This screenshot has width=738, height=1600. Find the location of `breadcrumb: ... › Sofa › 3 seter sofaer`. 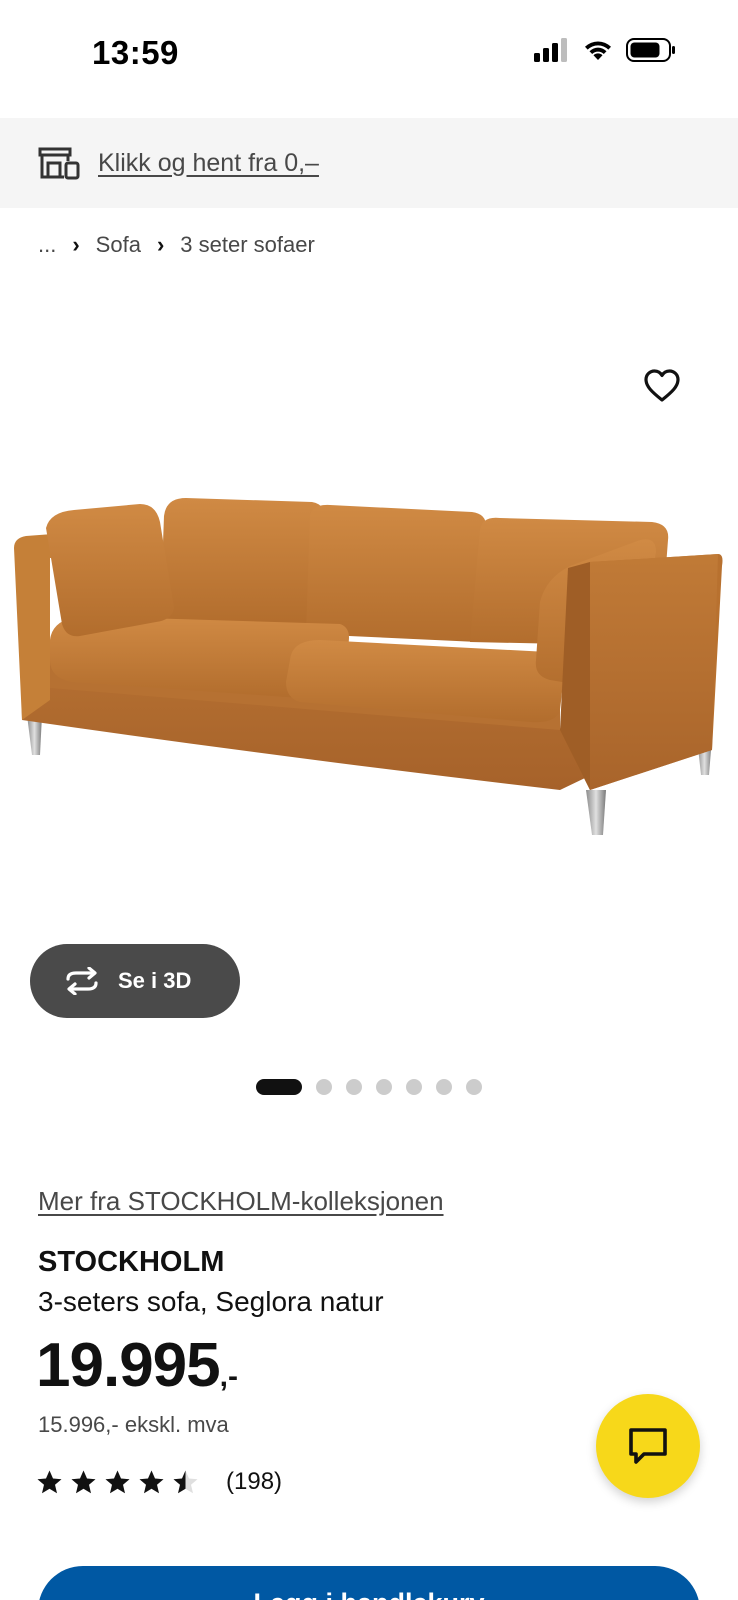

breadcrumb: ... › Sofa › 3 seter sofaer is located at coordinates (176, 245).